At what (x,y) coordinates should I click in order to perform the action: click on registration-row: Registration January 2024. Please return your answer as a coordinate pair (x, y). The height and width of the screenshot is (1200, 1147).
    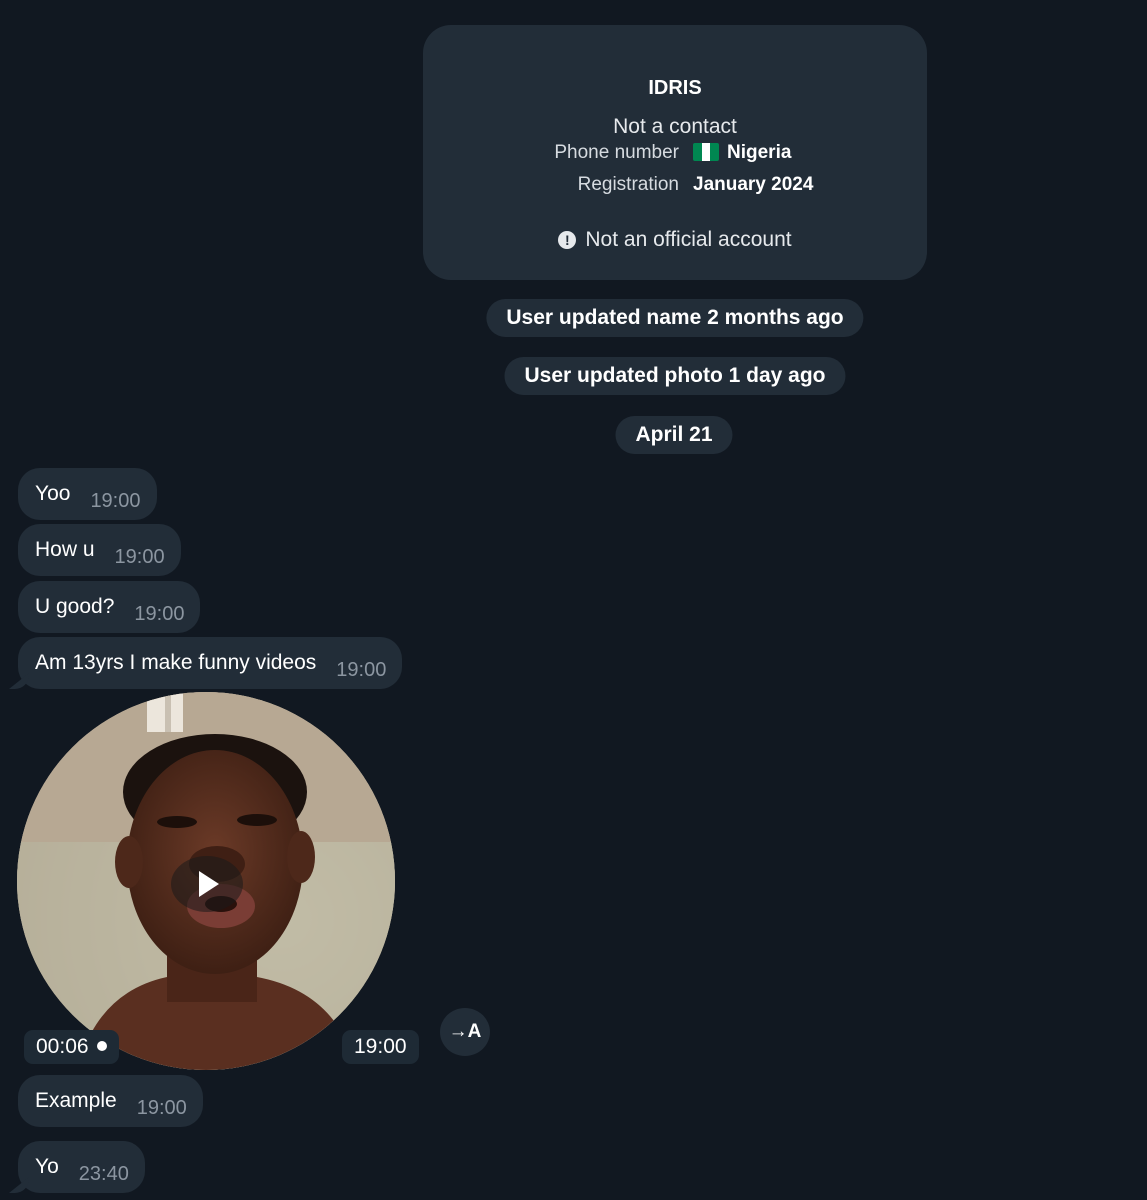
    Looking at the image, I should click on (675, 187).